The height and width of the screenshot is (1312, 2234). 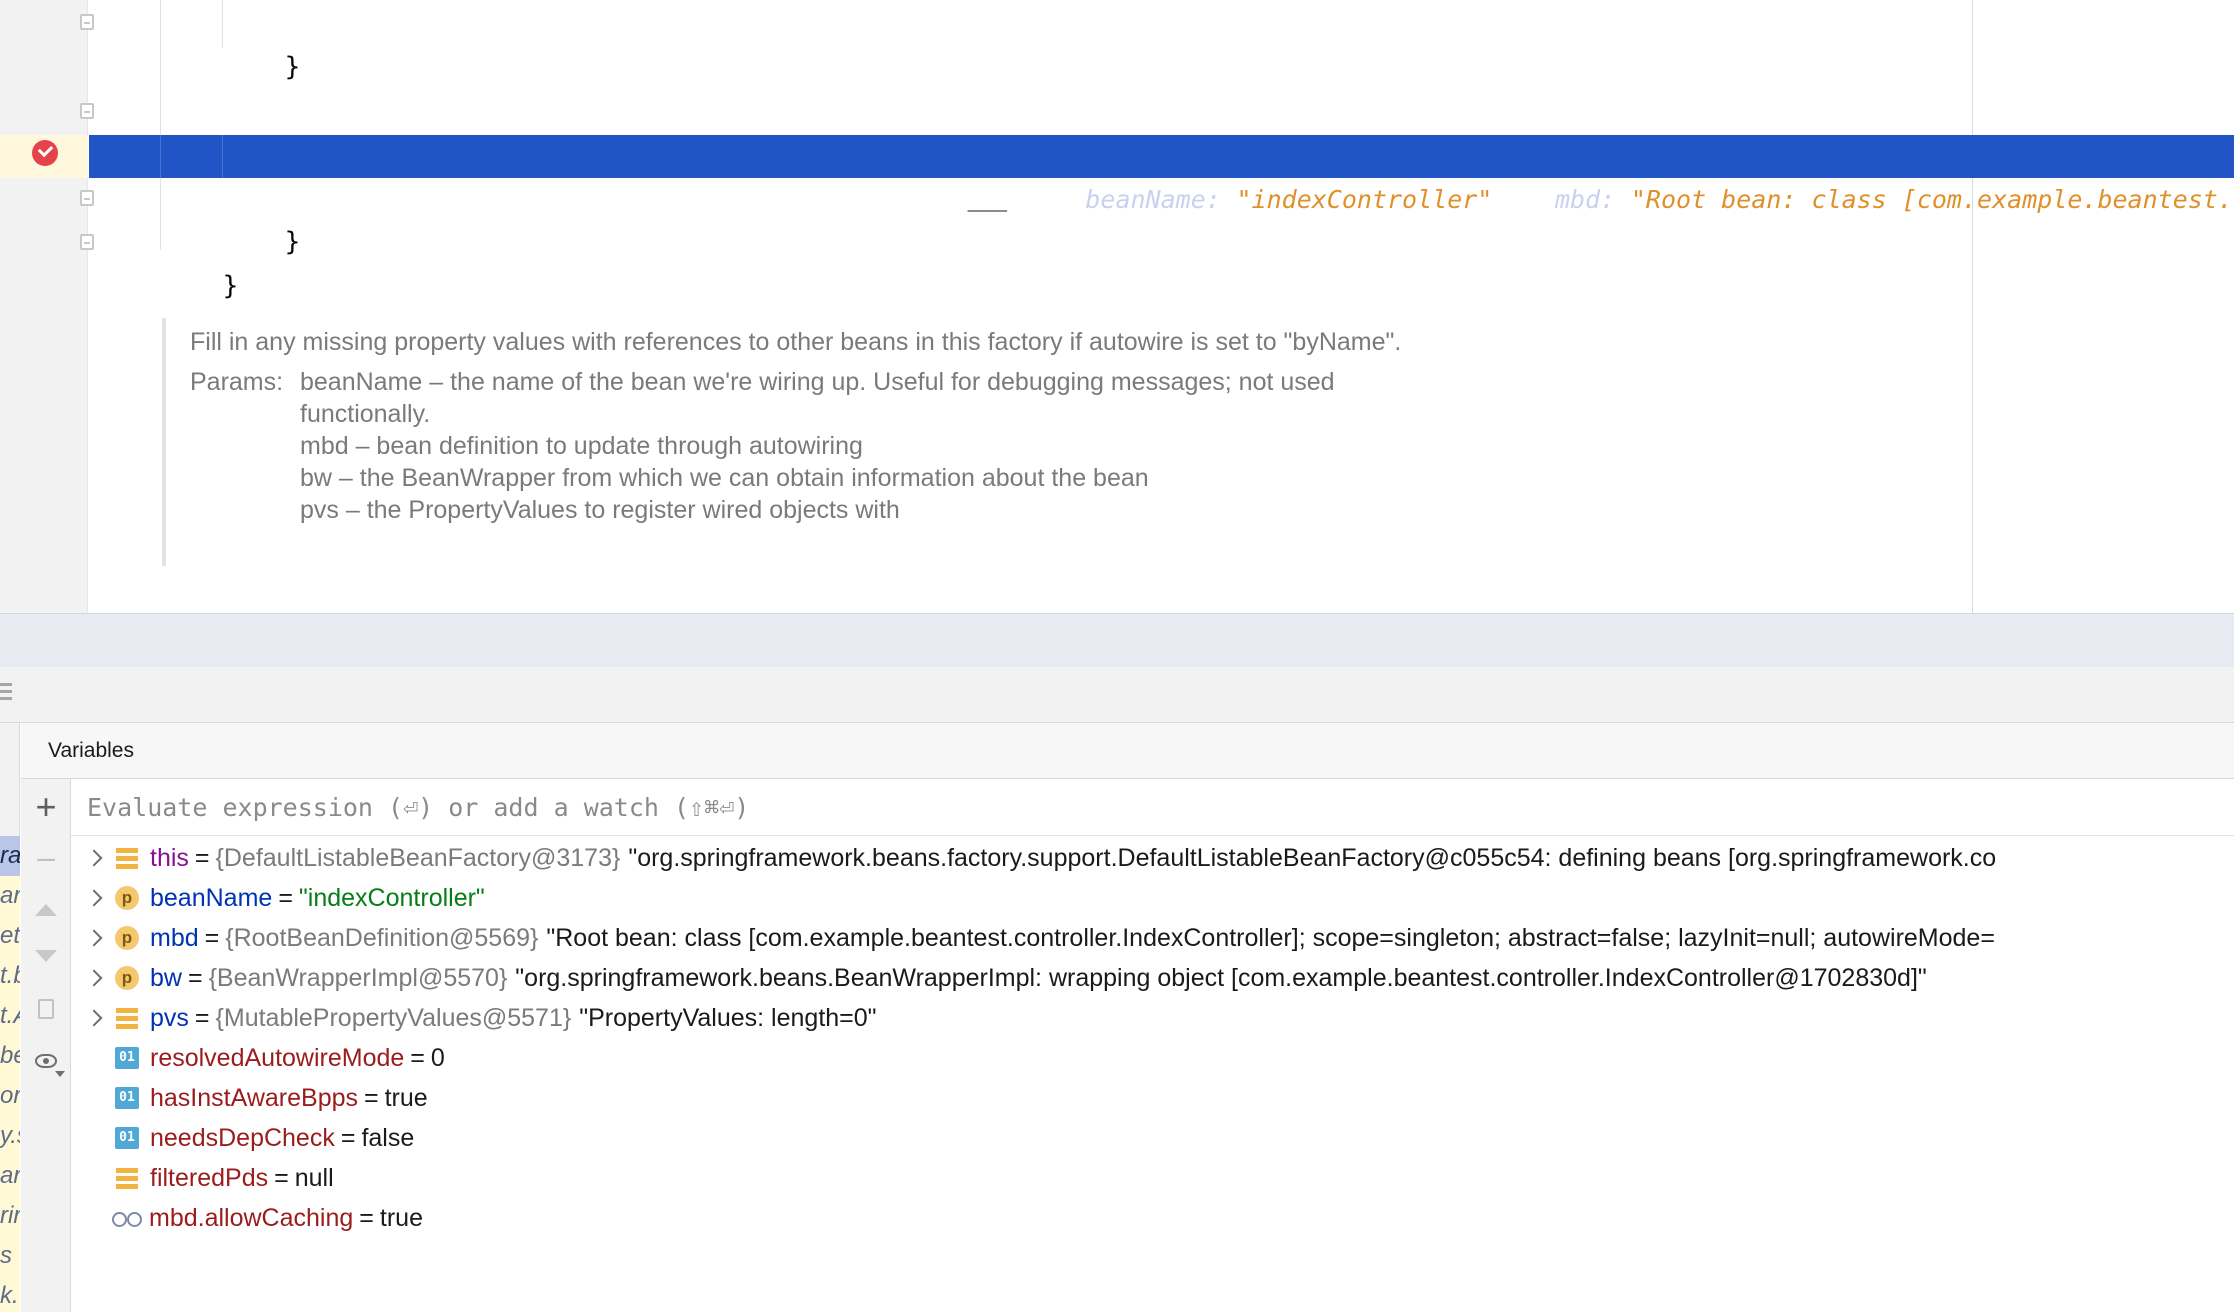 I want to click on variable-type: {RootBeanDefinition@5569}, so click(x=382, y=937).